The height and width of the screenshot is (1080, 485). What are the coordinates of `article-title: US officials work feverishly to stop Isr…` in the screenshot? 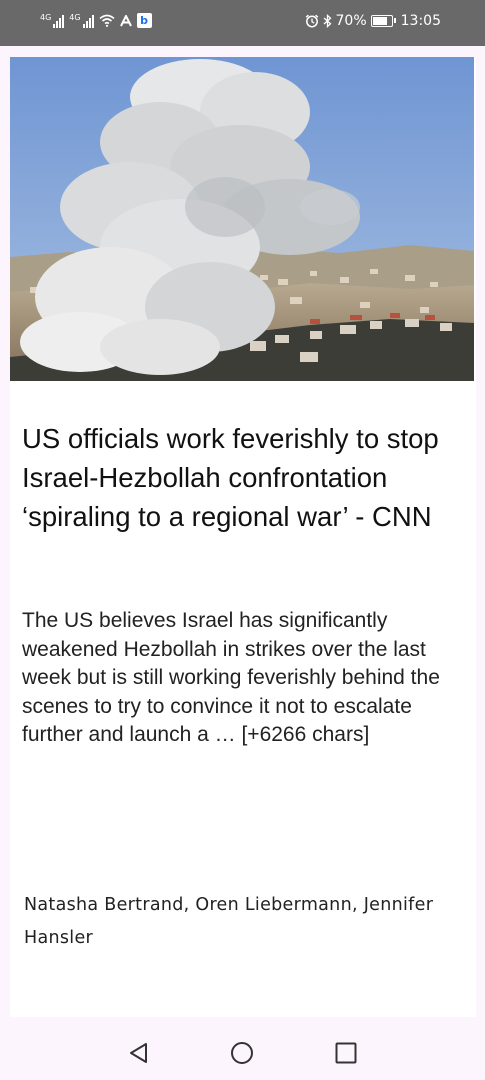 It's located at (242, 477).